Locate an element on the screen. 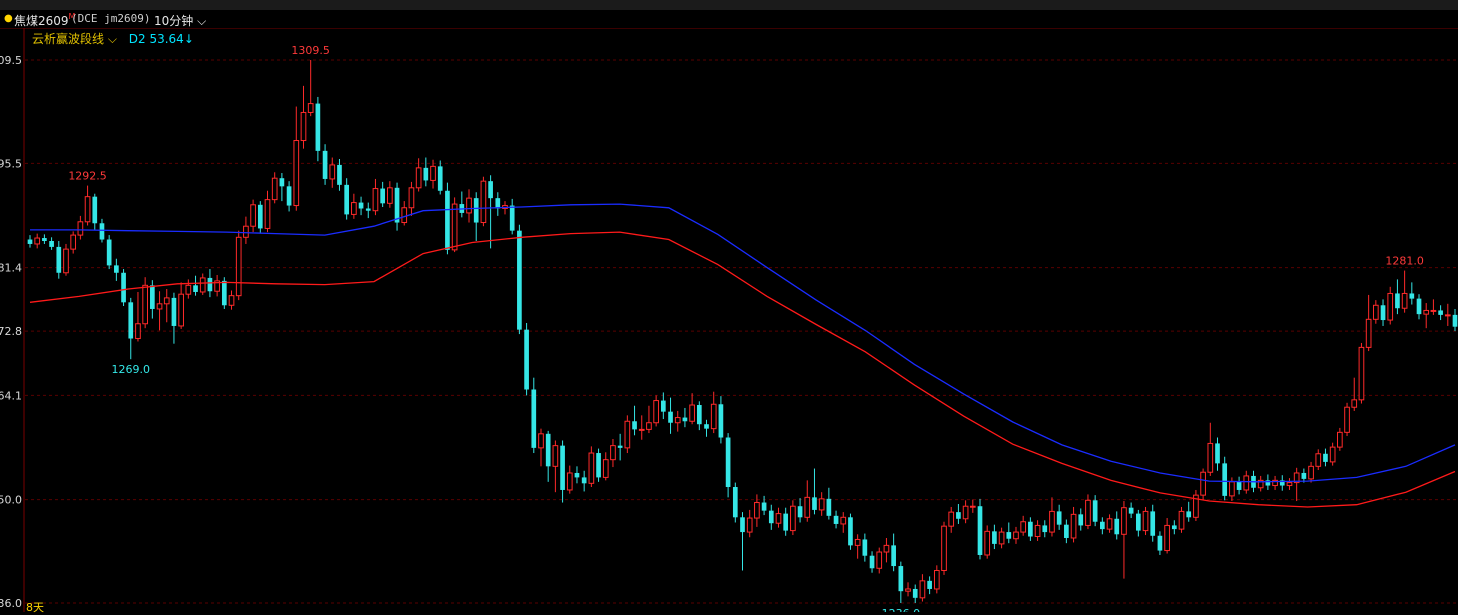  price-annotation: 1236.0 is located at coordinates (901, 609).